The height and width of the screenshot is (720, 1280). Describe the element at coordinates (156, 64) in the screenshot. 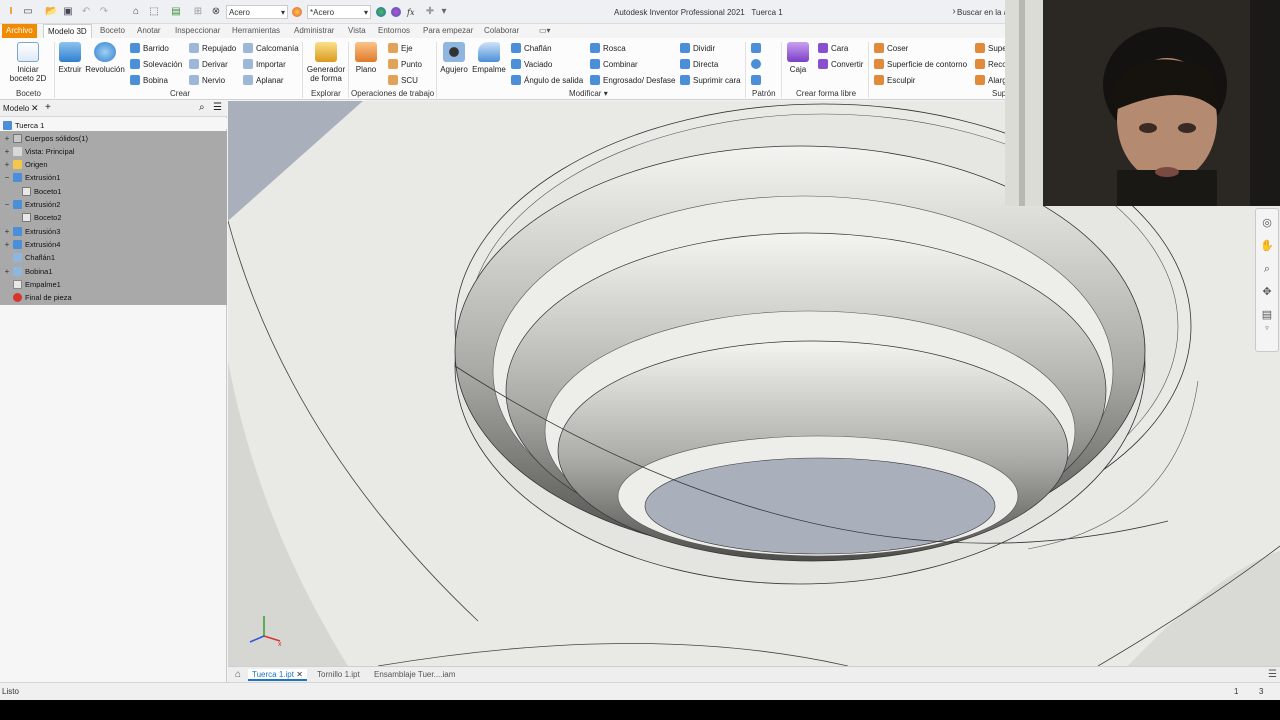

I see `loft-button: Solevación` at that location.